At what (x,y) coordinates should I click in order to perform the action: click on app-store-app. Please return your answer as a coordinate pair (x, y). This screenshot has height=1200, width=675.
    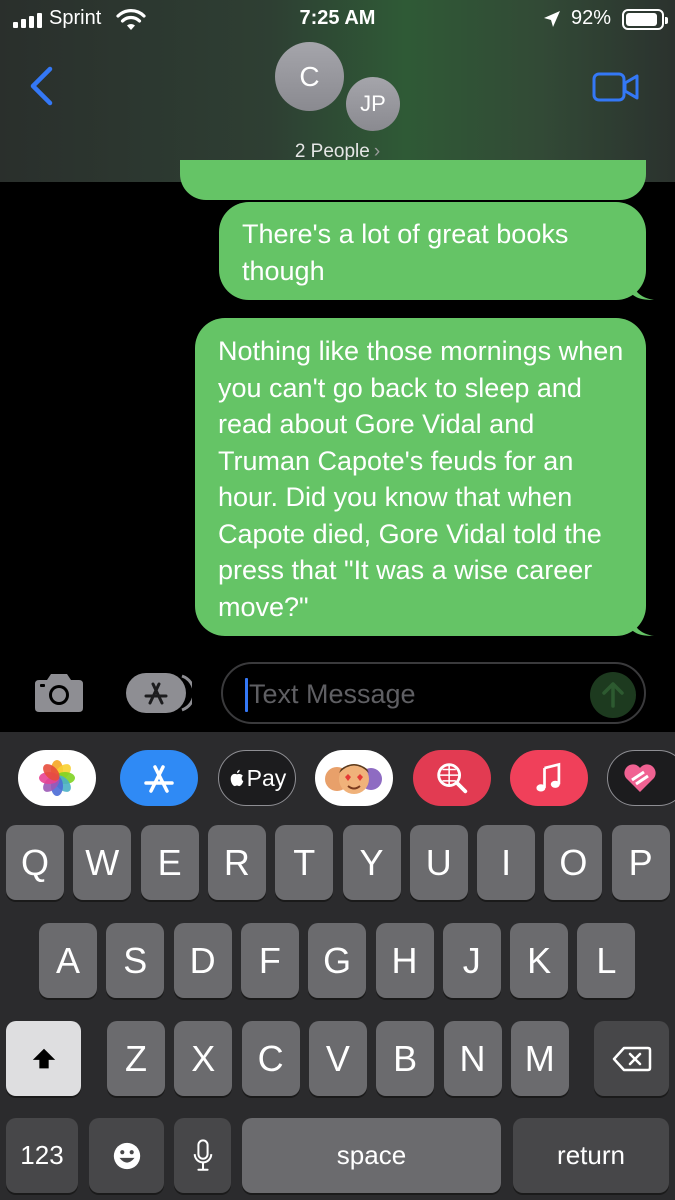
    Looking at the image, I should click on (159, 778).